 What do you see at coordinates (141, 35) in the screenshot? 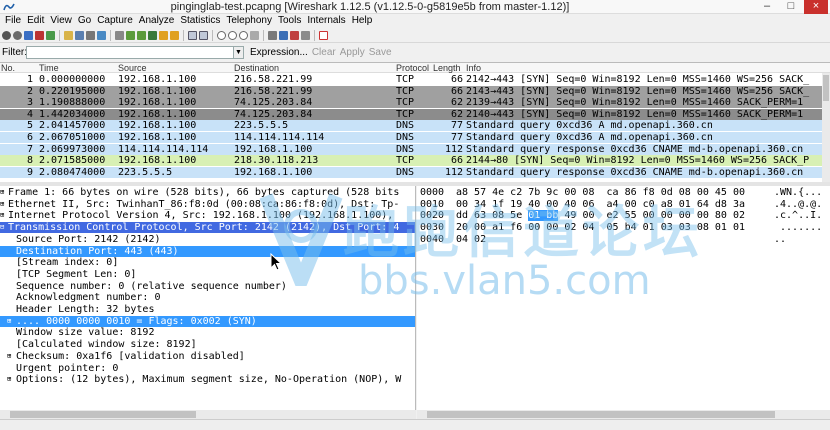
I see `go-forward-icon` at bounding box center [141, 35].